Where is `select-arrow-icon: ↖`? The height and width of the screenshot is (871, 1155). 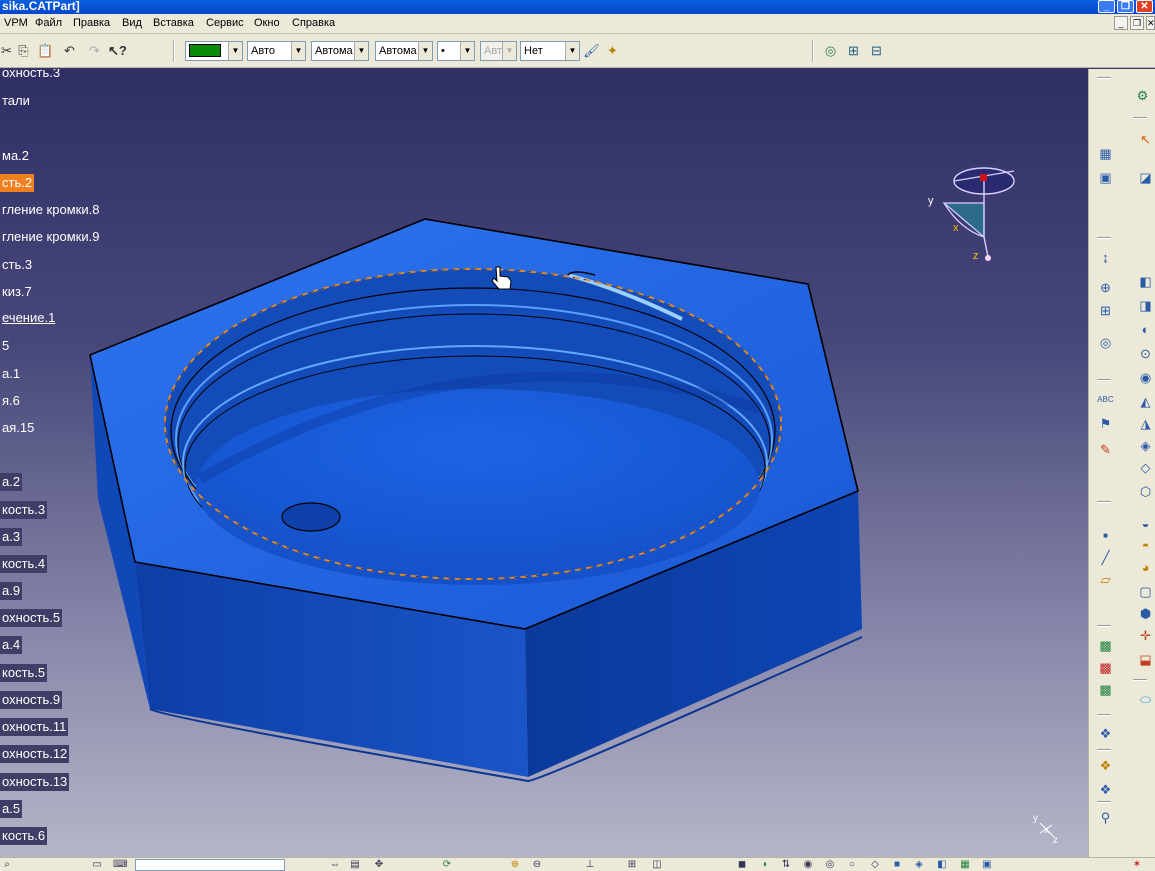
select-arrow-icon: ↖ is located at coordinates (1145, 139).